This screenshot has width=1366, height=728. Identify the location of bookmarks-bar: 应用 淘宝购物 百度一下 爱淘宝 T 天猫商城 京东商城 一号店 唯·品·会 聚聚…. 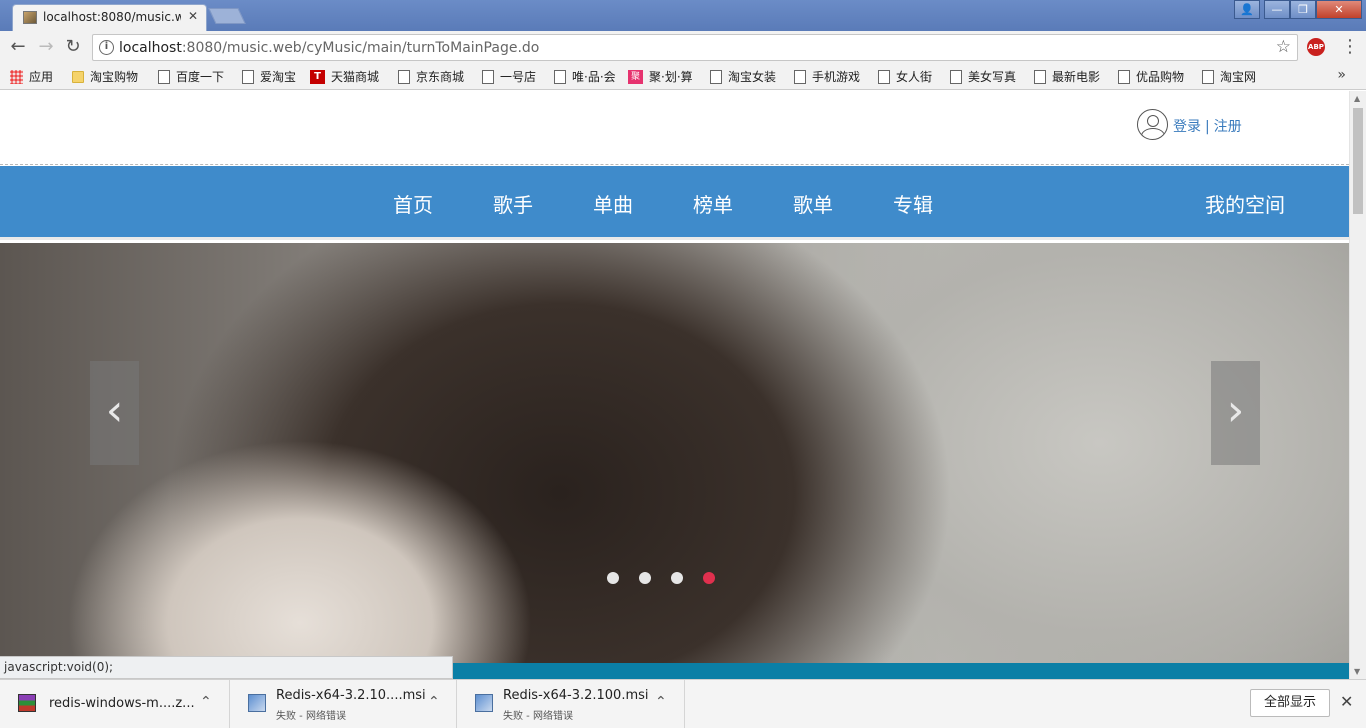
(683, 76).